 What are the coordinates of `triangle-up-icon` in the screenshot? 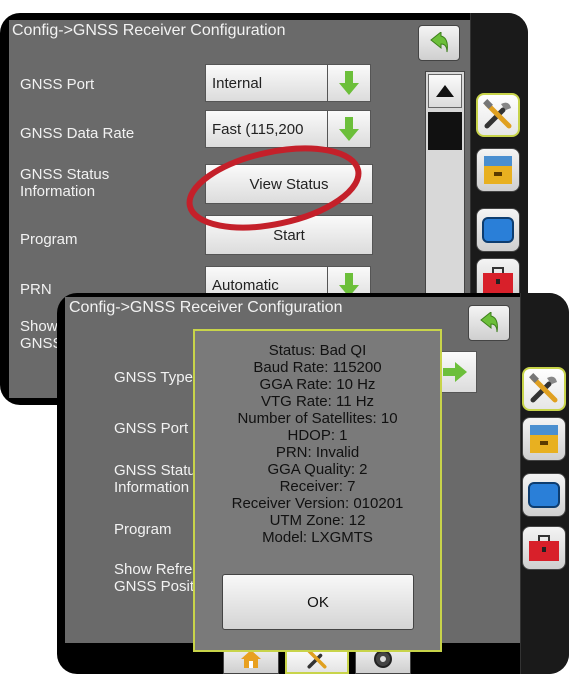 It's located at (445, 91).